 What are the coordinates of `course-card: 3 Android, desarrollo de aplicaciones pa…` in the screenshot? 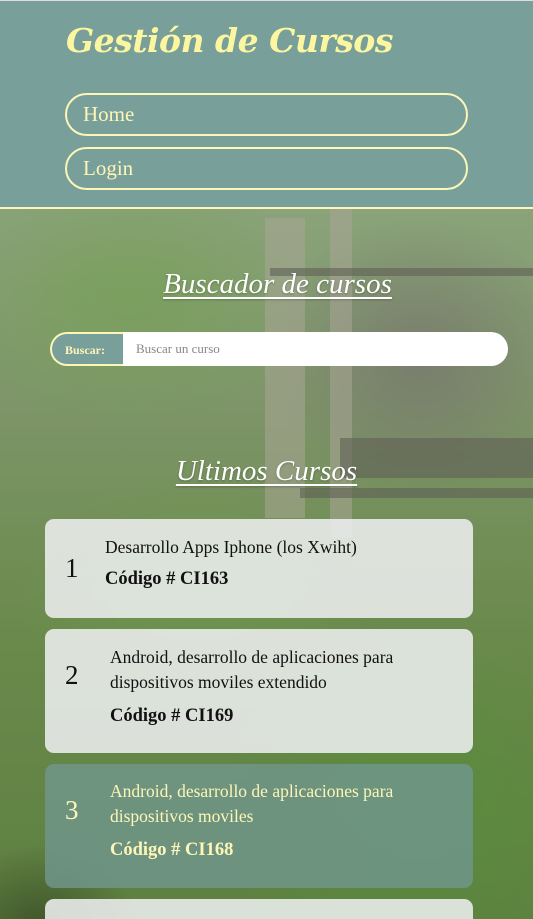 It's located at (259, 826).